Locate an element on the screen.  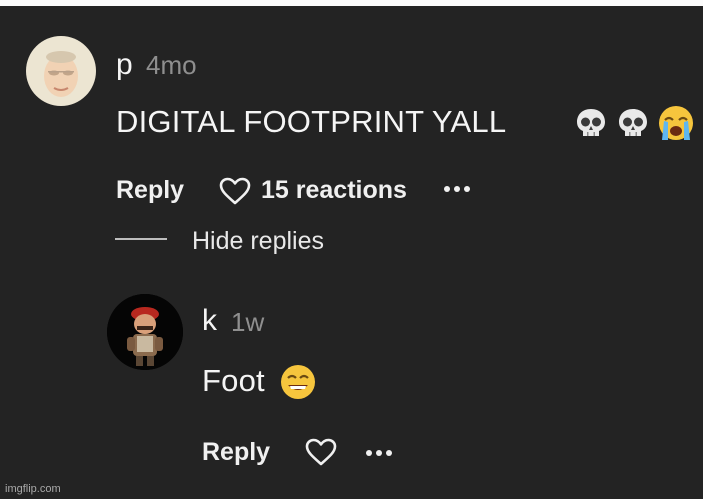
timestamp: 4mo is located at coordinates (171, 65).